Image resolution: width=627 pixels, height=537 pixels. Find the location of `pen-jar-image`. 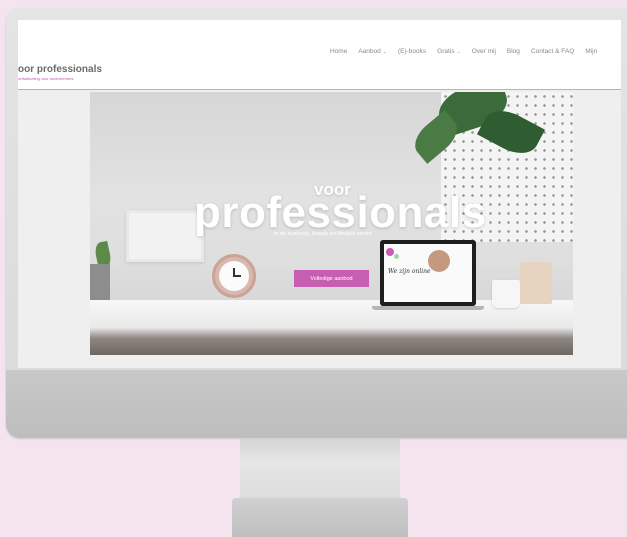

pen-jar-image is located at coordinates (536, 283).